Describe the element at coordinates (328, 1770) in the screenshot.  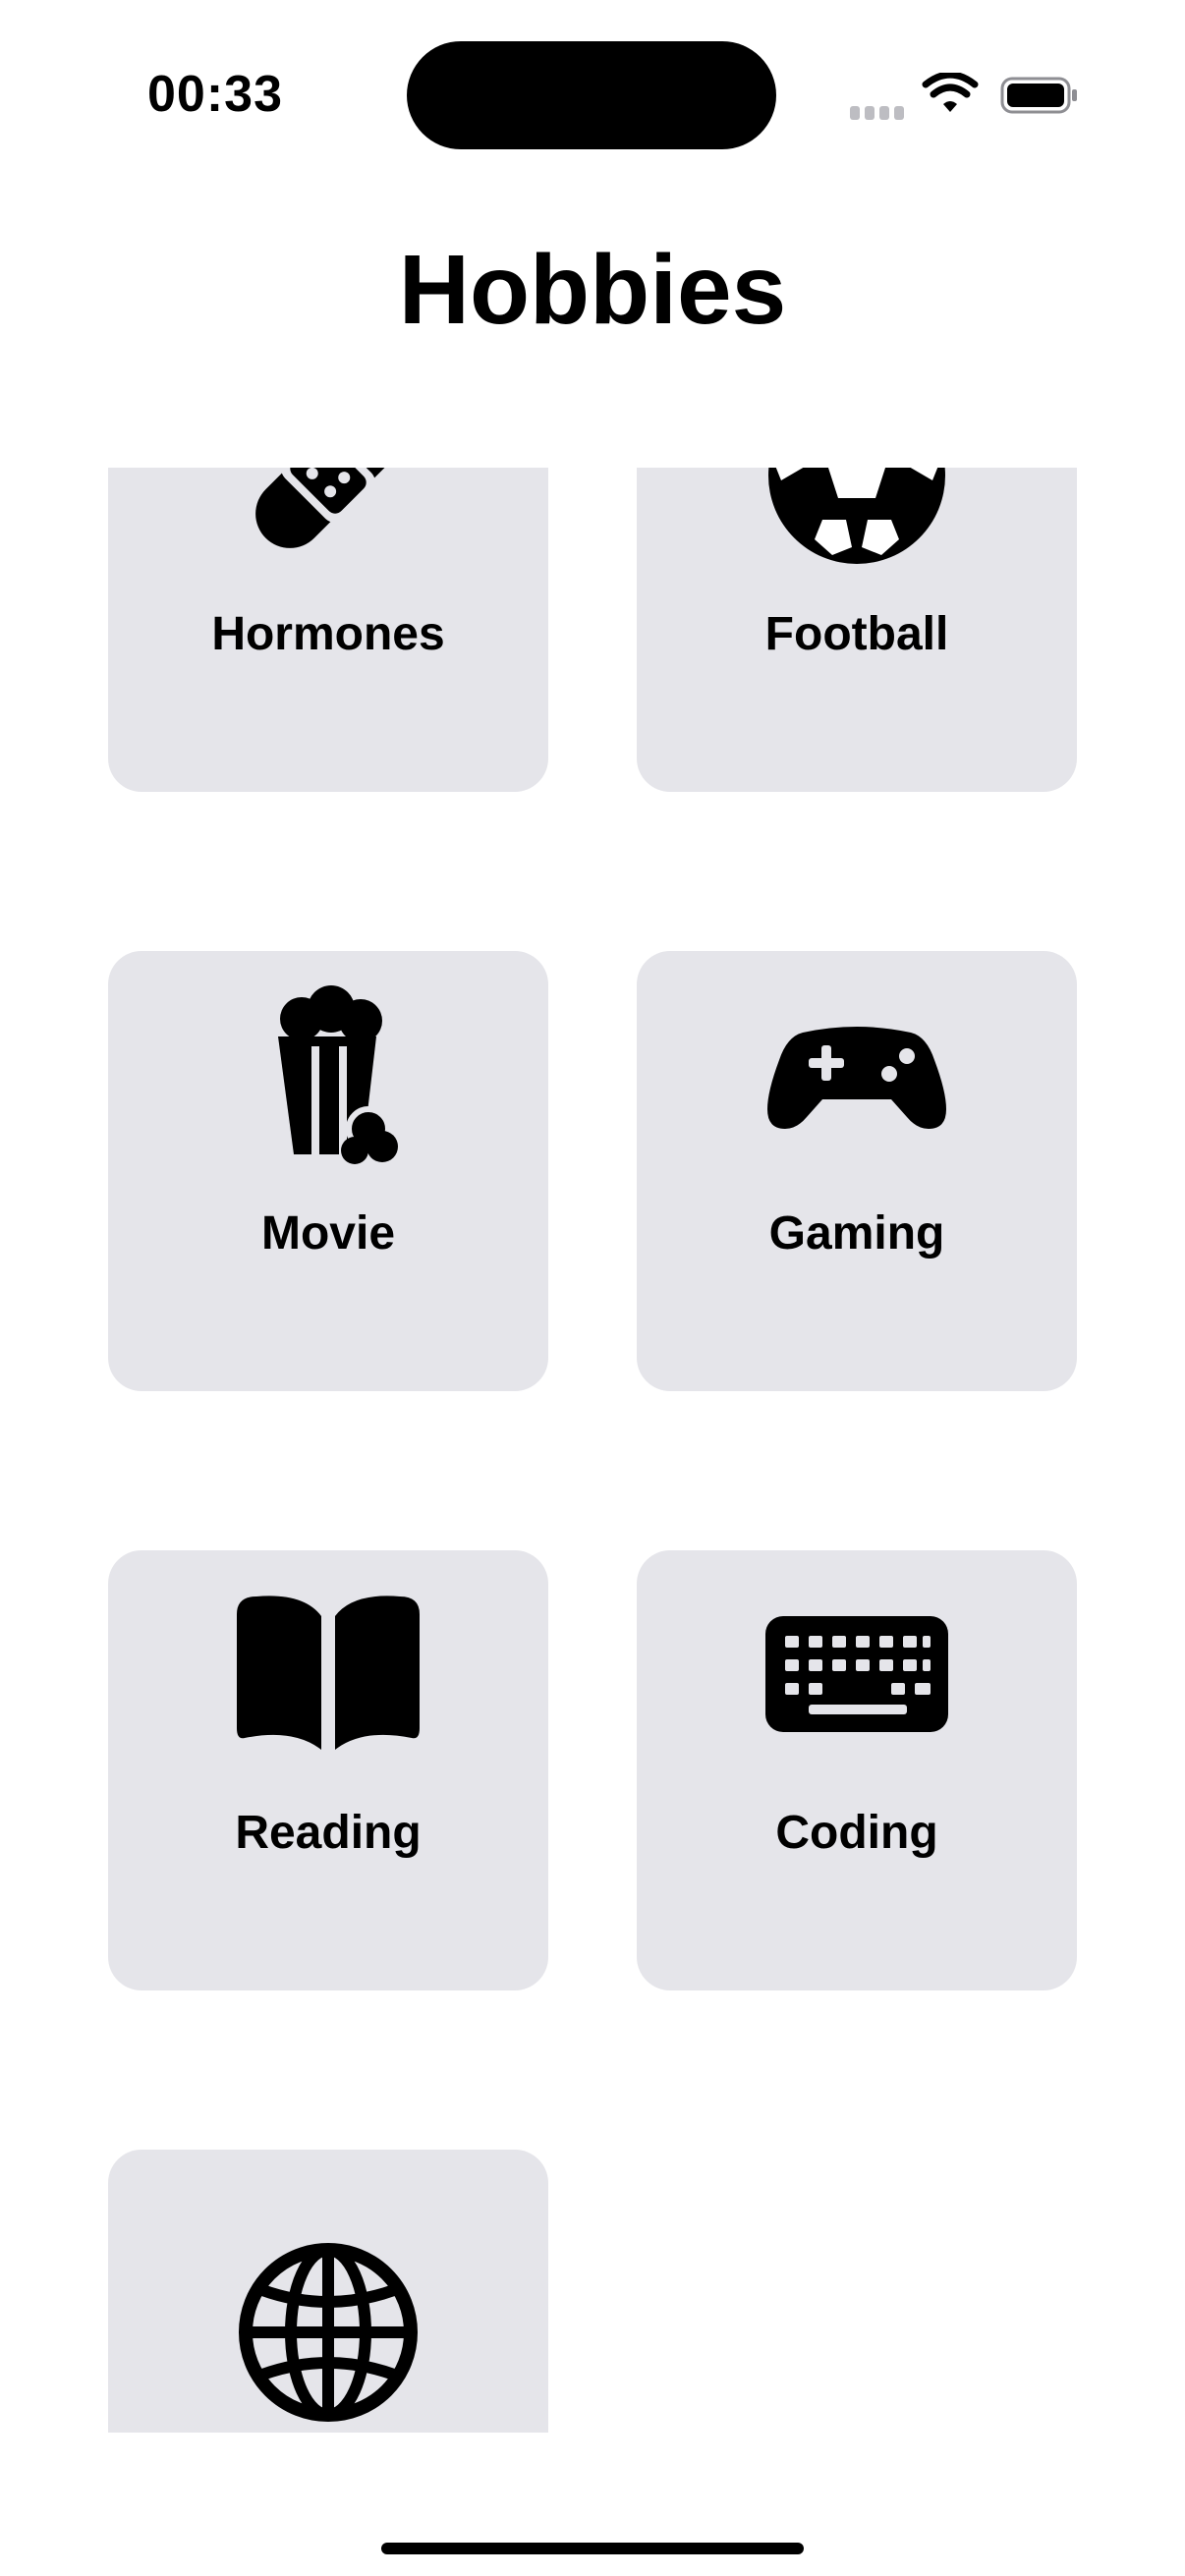
I see `hobby-card-reading: Reading` at that location.